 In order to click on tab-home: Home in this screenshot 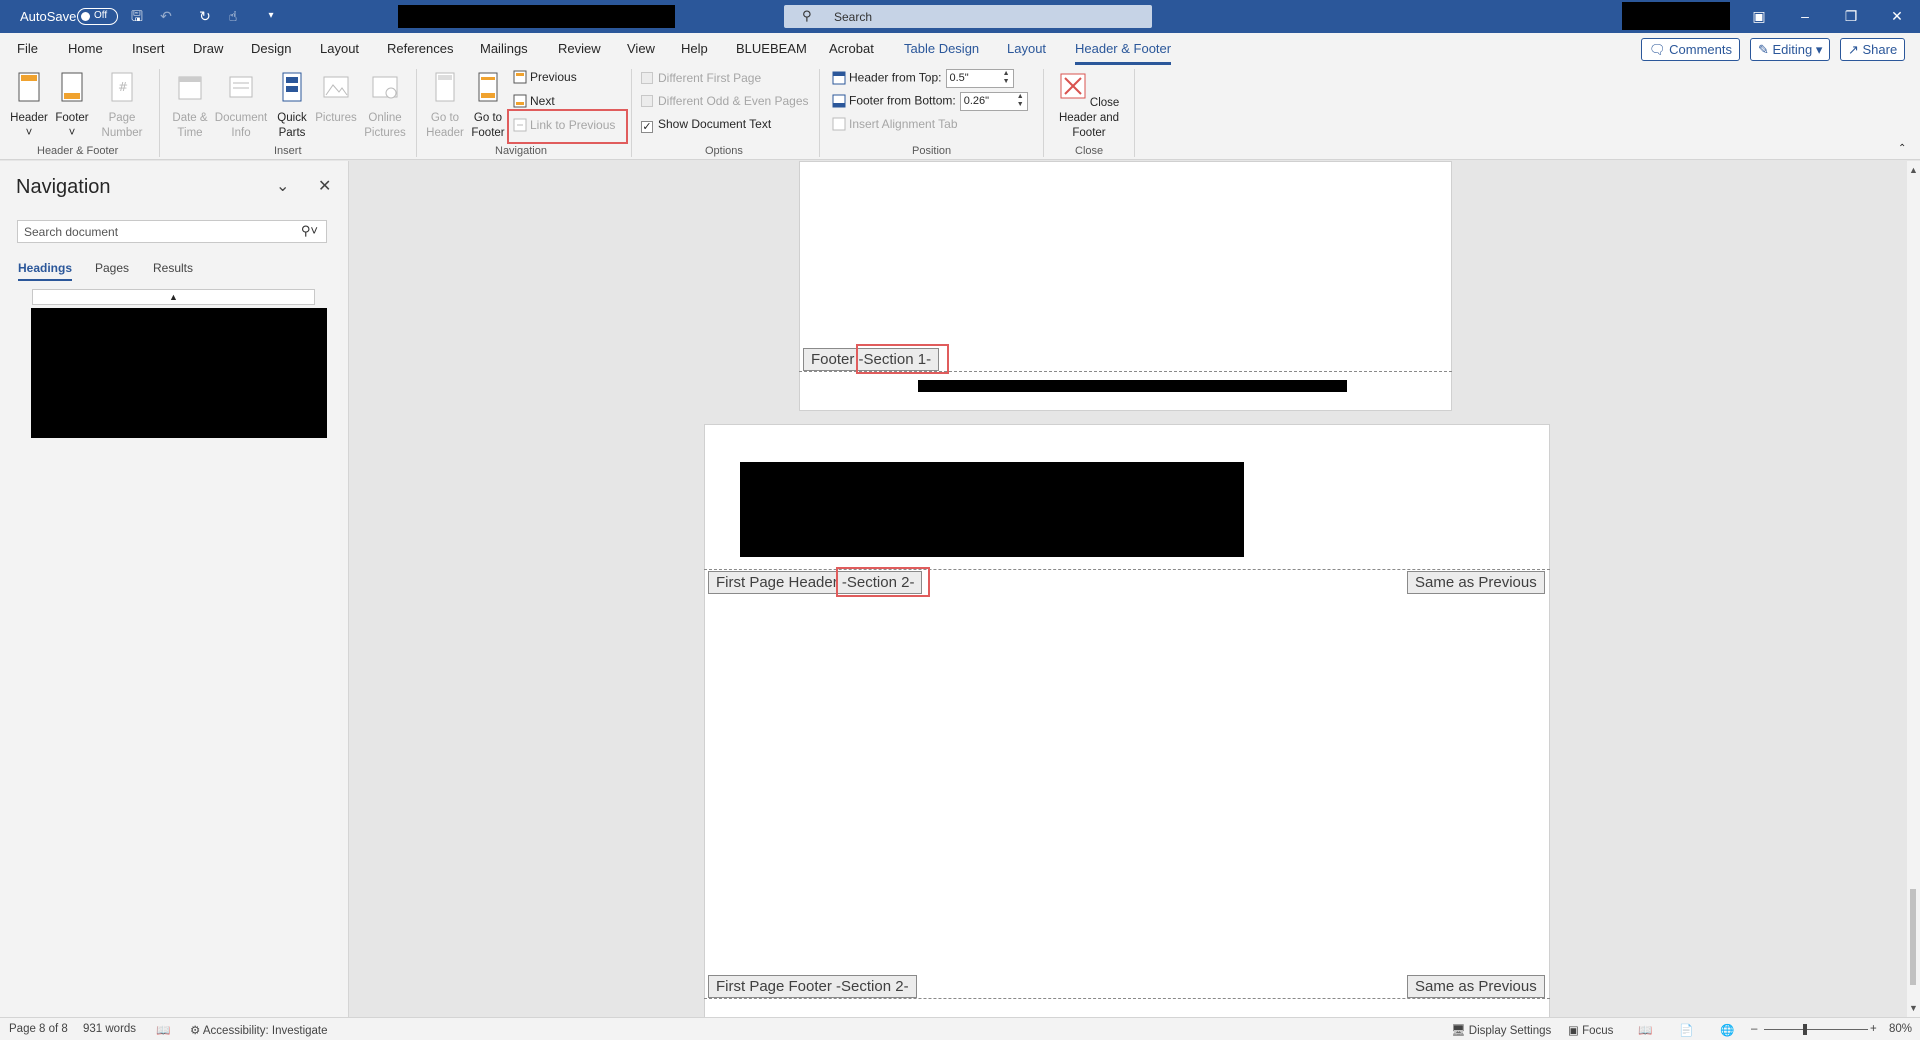, I will do `click(85, 48)`.